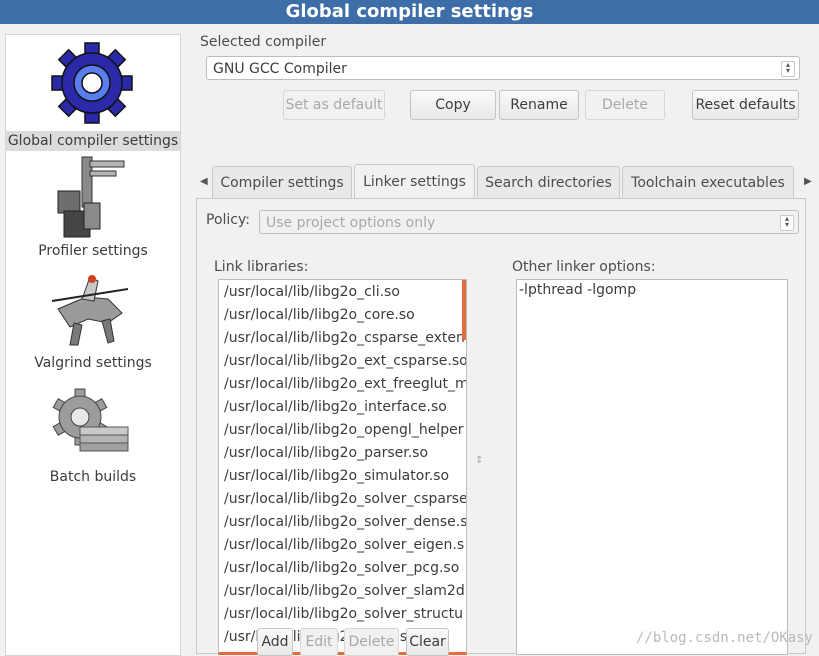 This screenshot has width=819, height=656. I want to click on library-list-item: /usr/local/lib/libg2o_solver_structu, so click(342, 614).